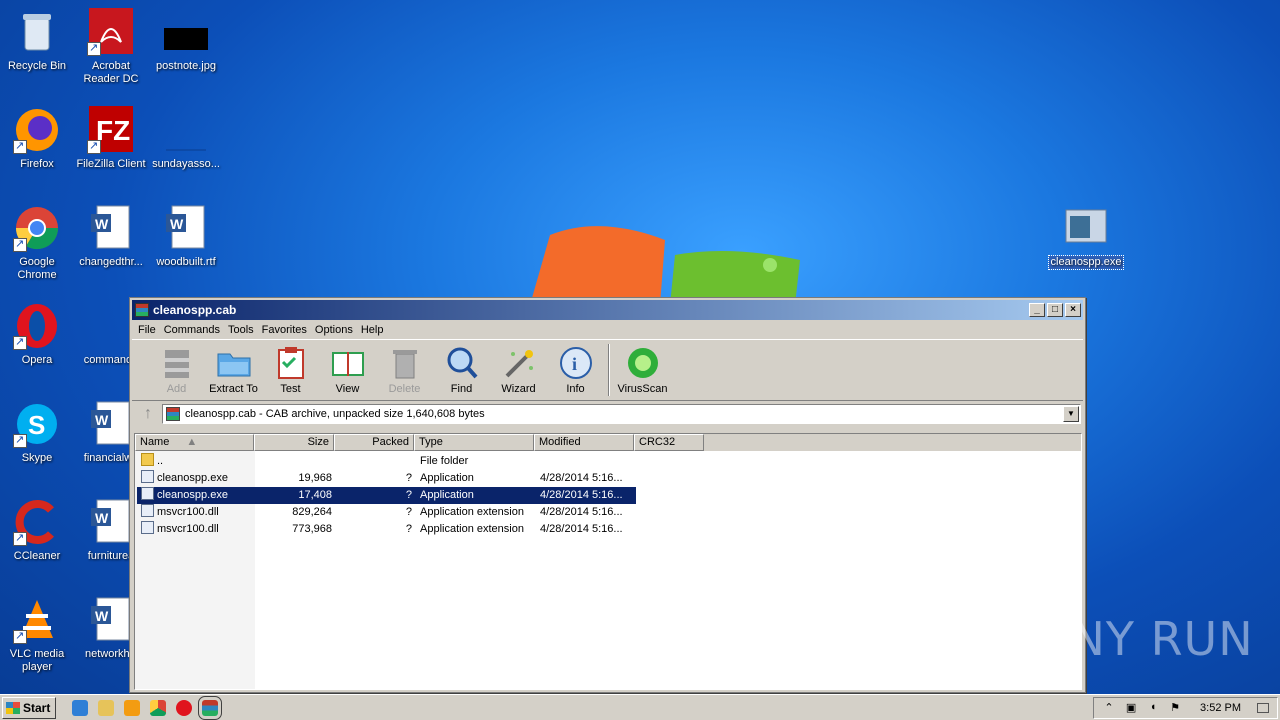 The width and height of the screenshot is (1280, 720). I want to click on table-row: .. File folder, so click(386, 461).